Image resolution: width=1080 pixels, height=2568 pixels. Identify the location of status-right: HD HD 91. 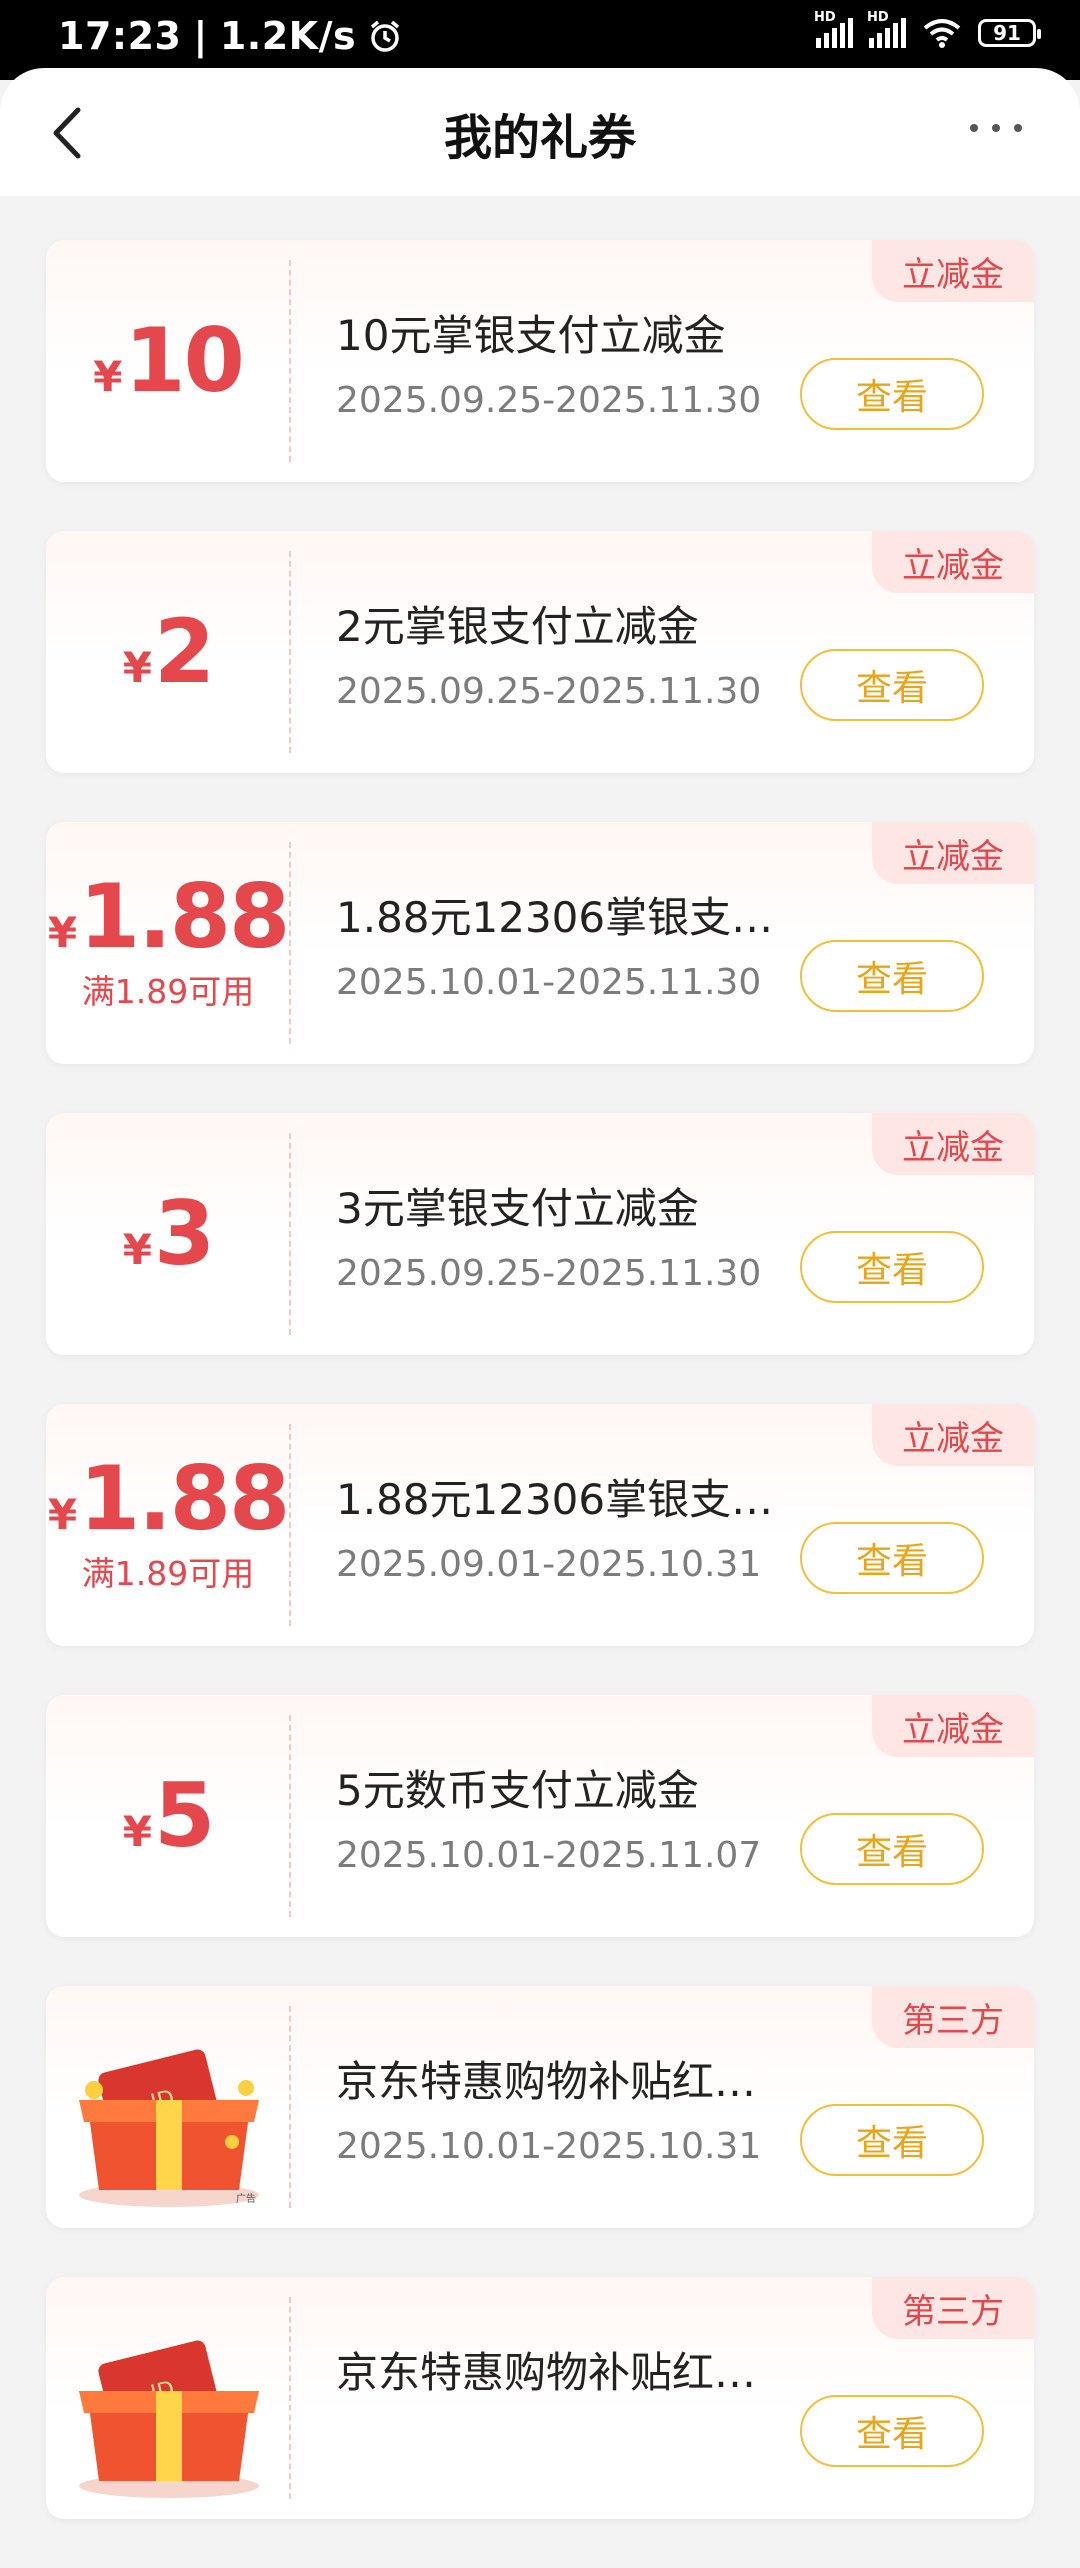
(927, 29).